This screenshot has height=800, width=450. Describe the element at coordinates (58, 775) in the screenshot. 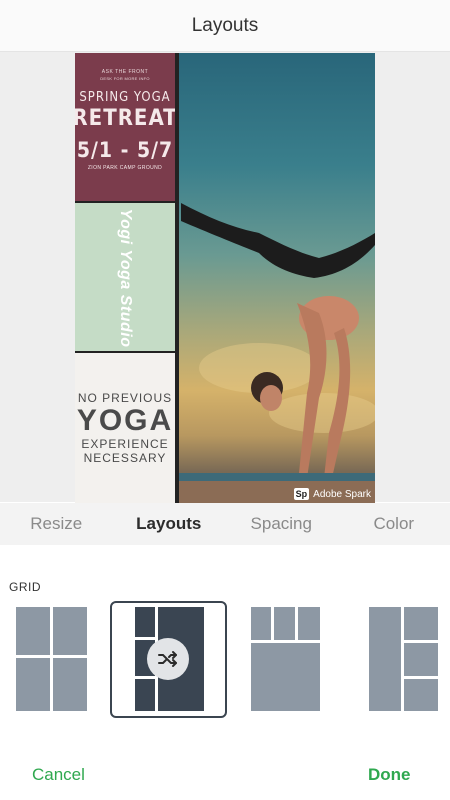

I see `cancel-button: Cancel` at that location.